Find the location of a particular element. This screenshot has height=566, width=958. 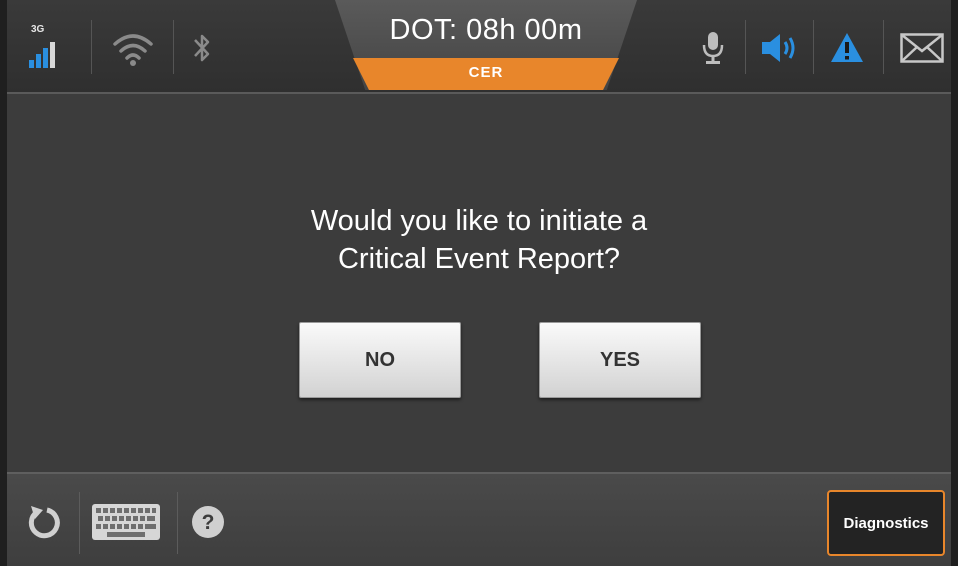

warning-icon is located at coordinates (847, 48).